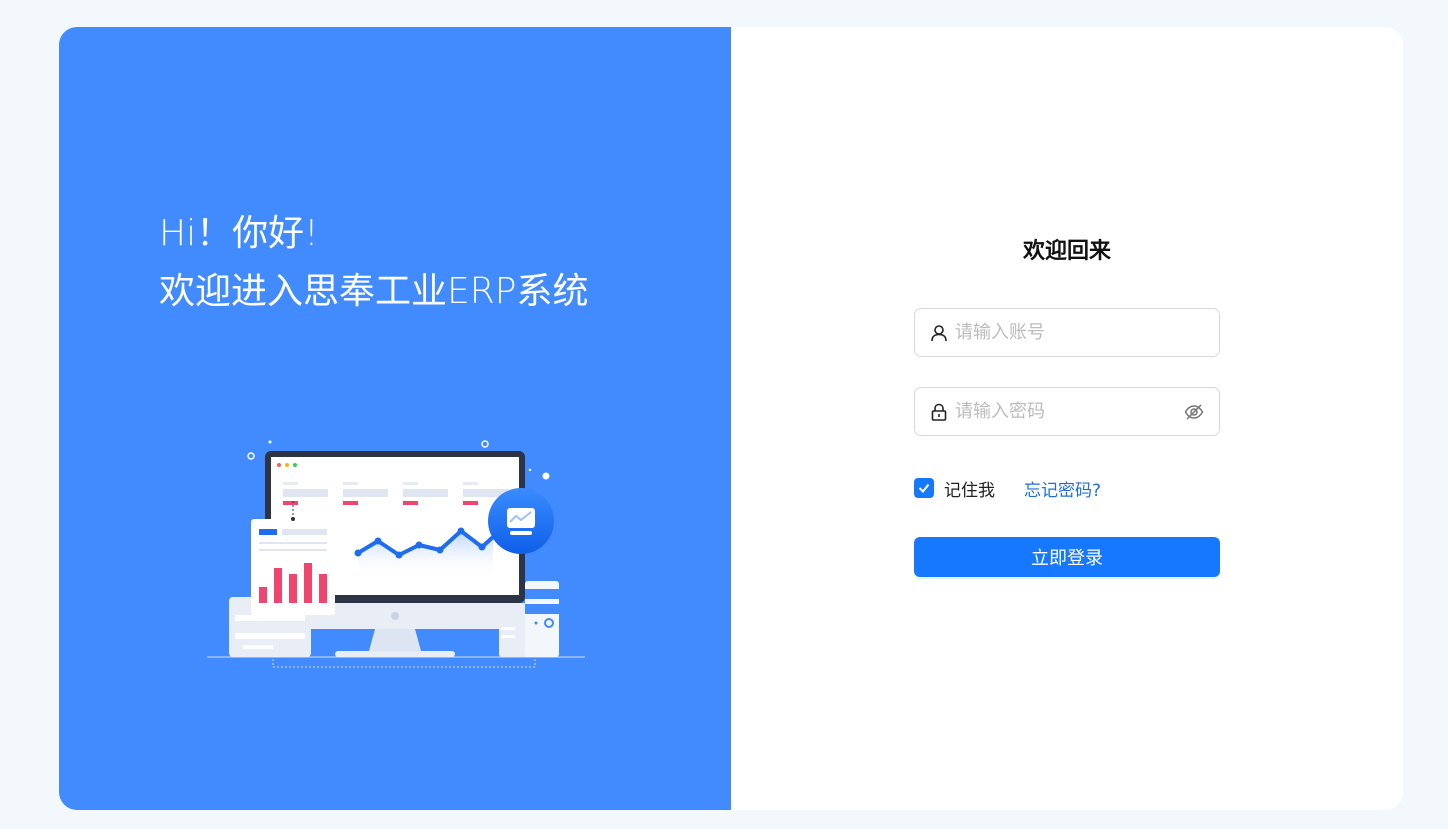  I want to click on lock-icon, so click(939, 412).